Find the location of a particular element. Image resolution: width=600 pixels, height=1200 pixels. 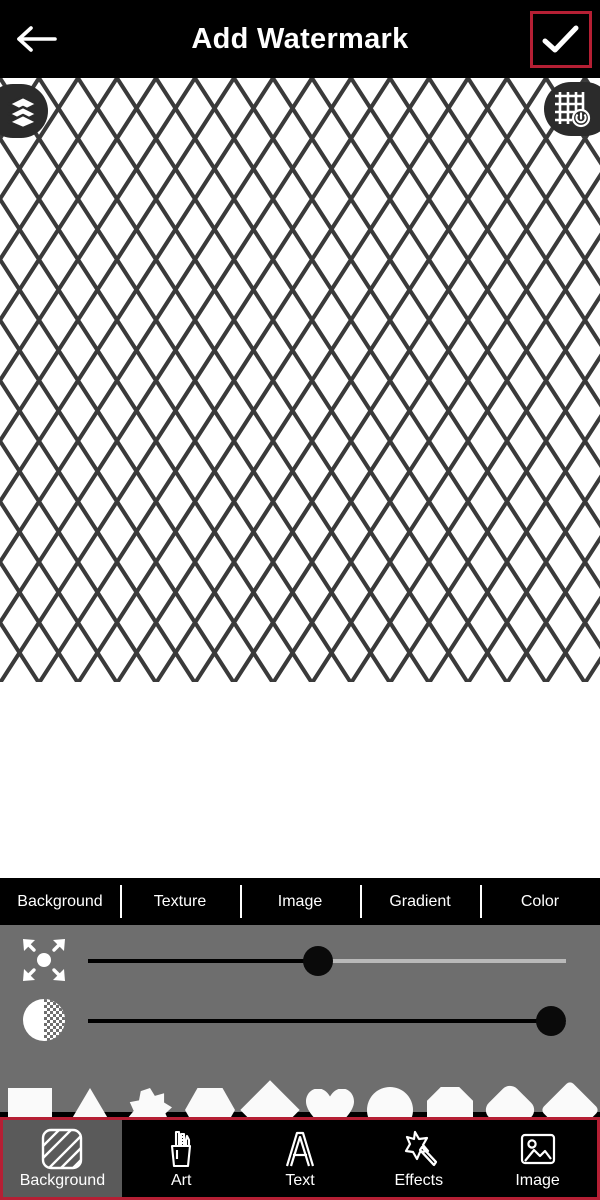

check-icon is located at coordinates (560, 38).